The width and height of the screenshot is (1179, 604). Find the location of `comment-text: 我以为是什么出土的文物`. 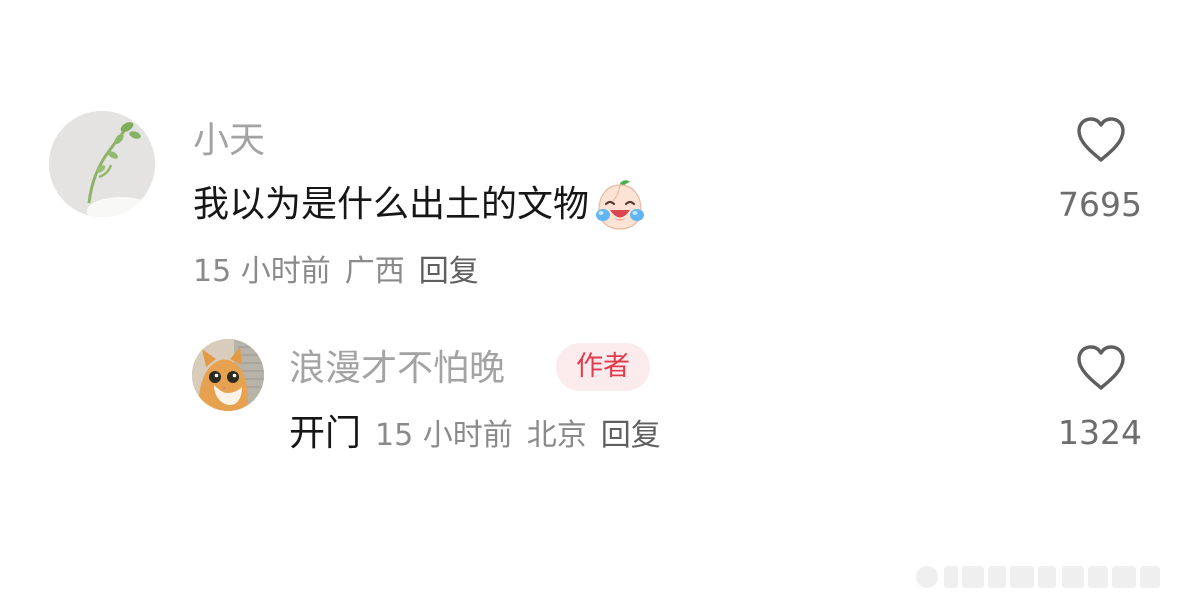

comment-text: 我以为是什么出土的文物 is located at coordinates (391, 204).